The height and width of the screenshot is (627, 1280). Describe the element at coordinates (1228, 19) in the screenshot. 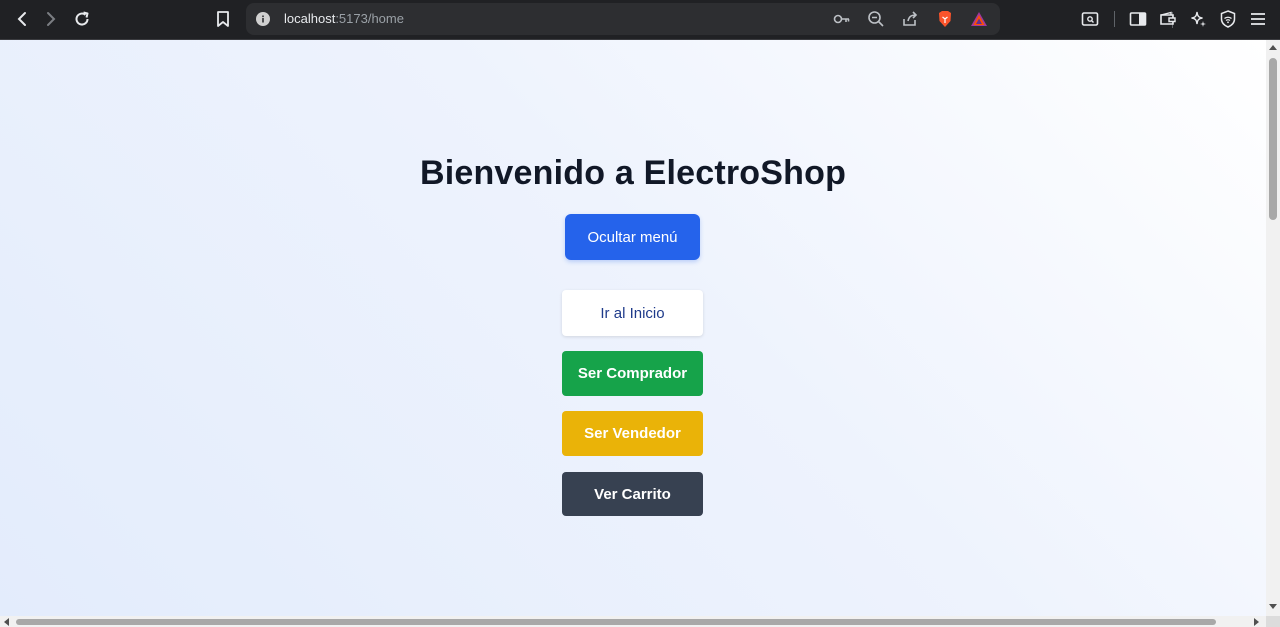

I see `vpn-icon` at that location.